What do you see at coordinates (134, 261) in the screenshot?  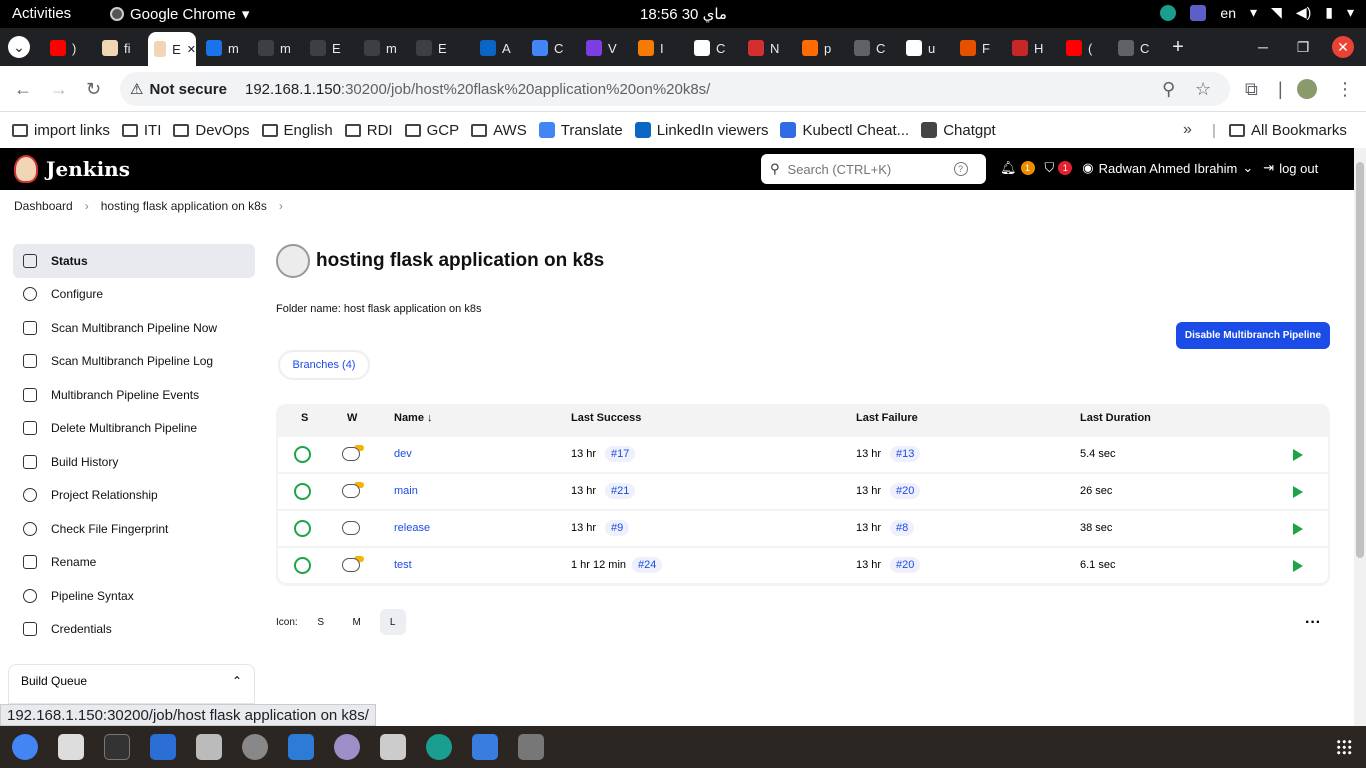 I see `side-item-status: Status` at bounding box center [134, 261].